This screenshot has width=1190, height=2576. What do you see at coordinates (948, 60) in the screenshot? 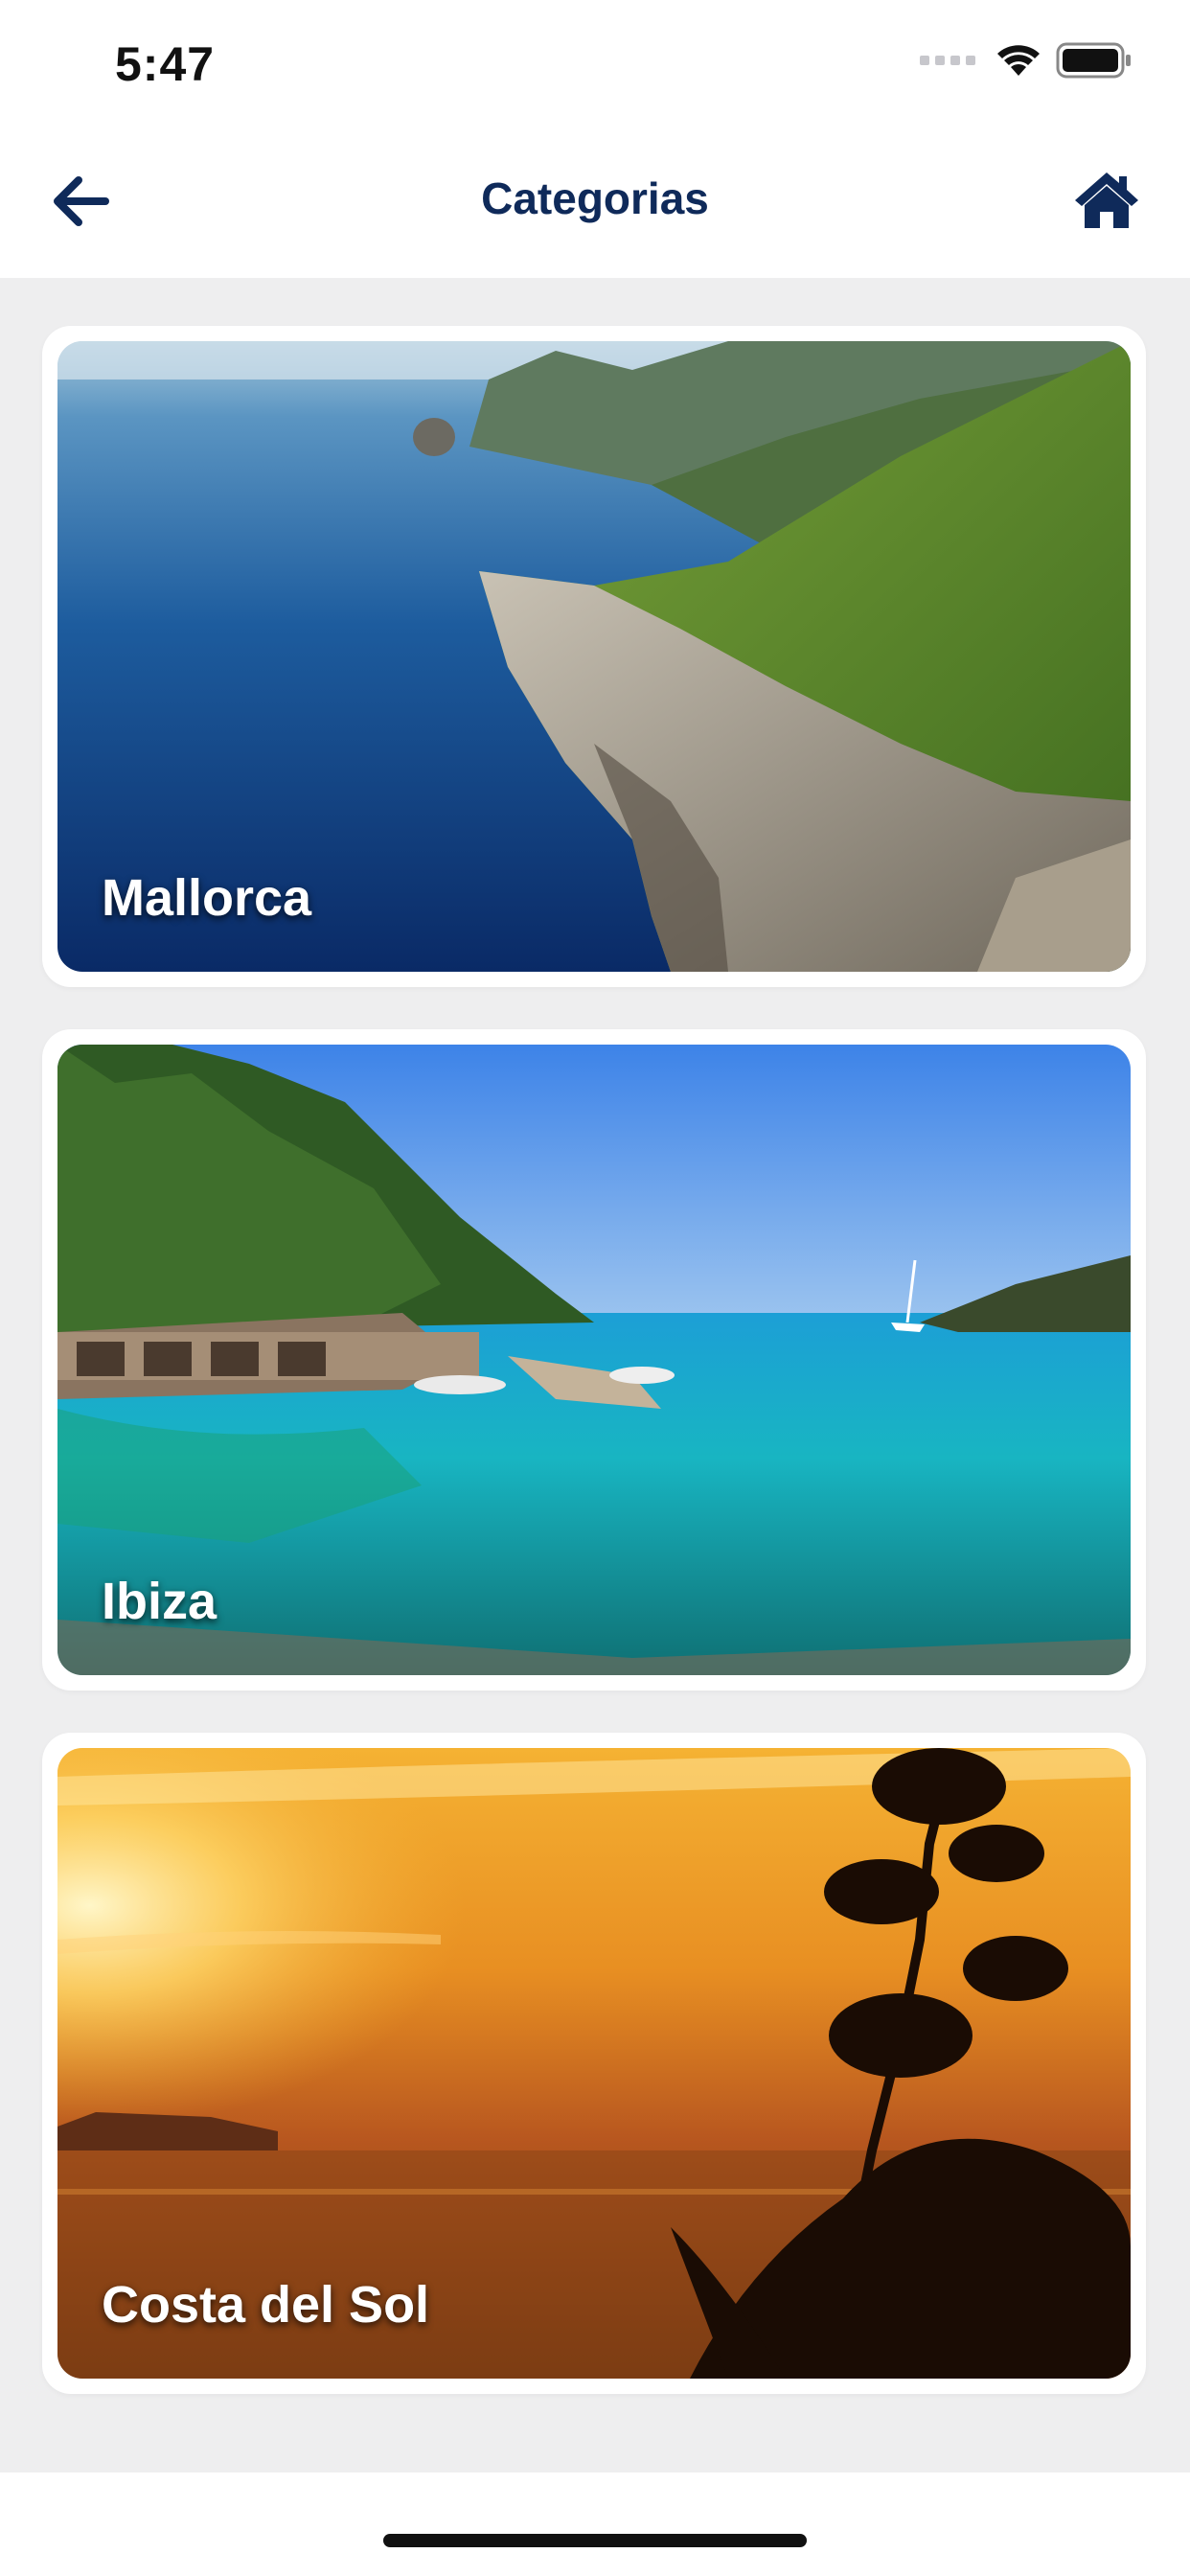
I see `signal-icon` at bounding box center [948, 60].